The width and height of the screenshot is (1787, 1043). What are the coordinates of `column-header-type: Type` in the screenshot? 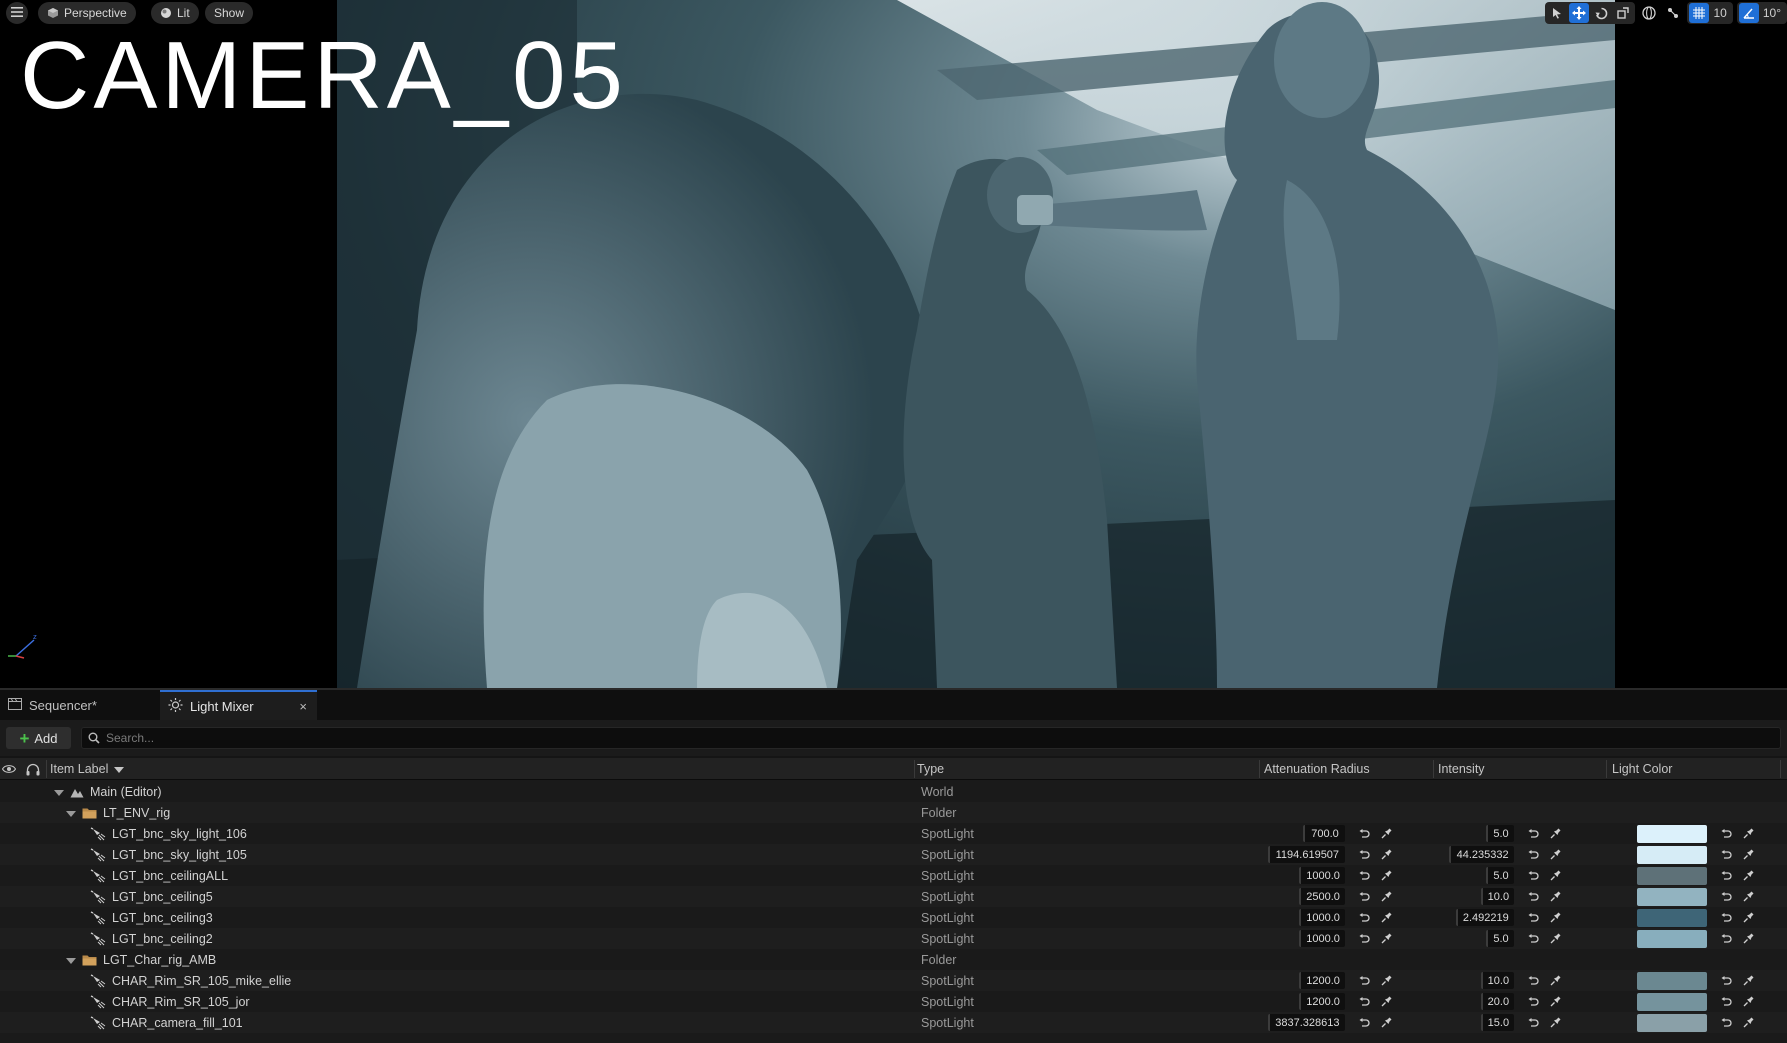 It's located at (930, 769).